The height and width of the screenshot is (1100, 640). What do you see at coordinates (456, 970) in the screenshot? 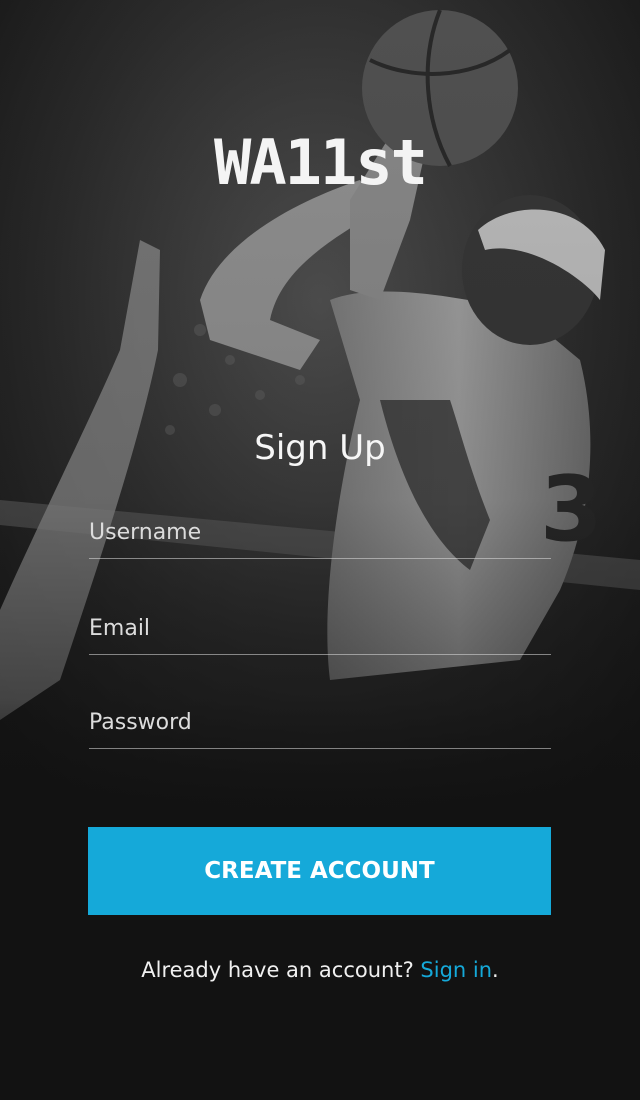
I see `sign-in-link: Sign in` at bounding box center [456, 970].